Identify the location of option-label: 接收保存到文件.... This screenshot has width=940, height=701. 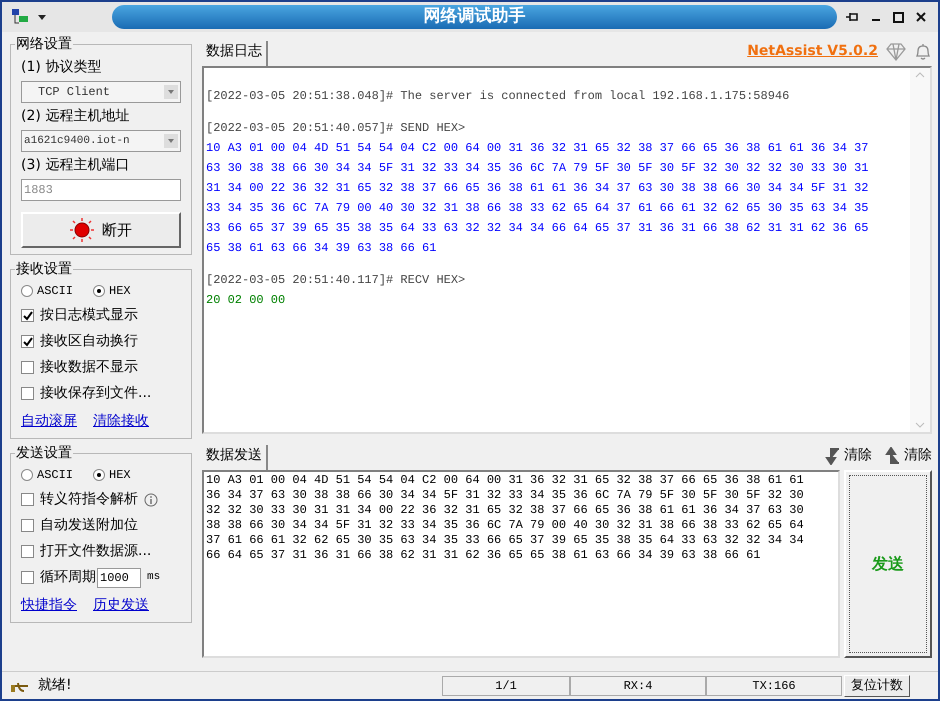
(96, 393).